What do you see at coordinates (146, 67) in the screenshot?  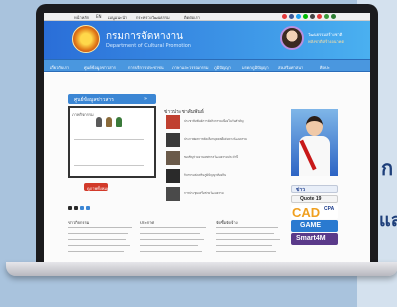 I see `nav-item-service: การบริการประชาชน` at bounding box center [146, 67].